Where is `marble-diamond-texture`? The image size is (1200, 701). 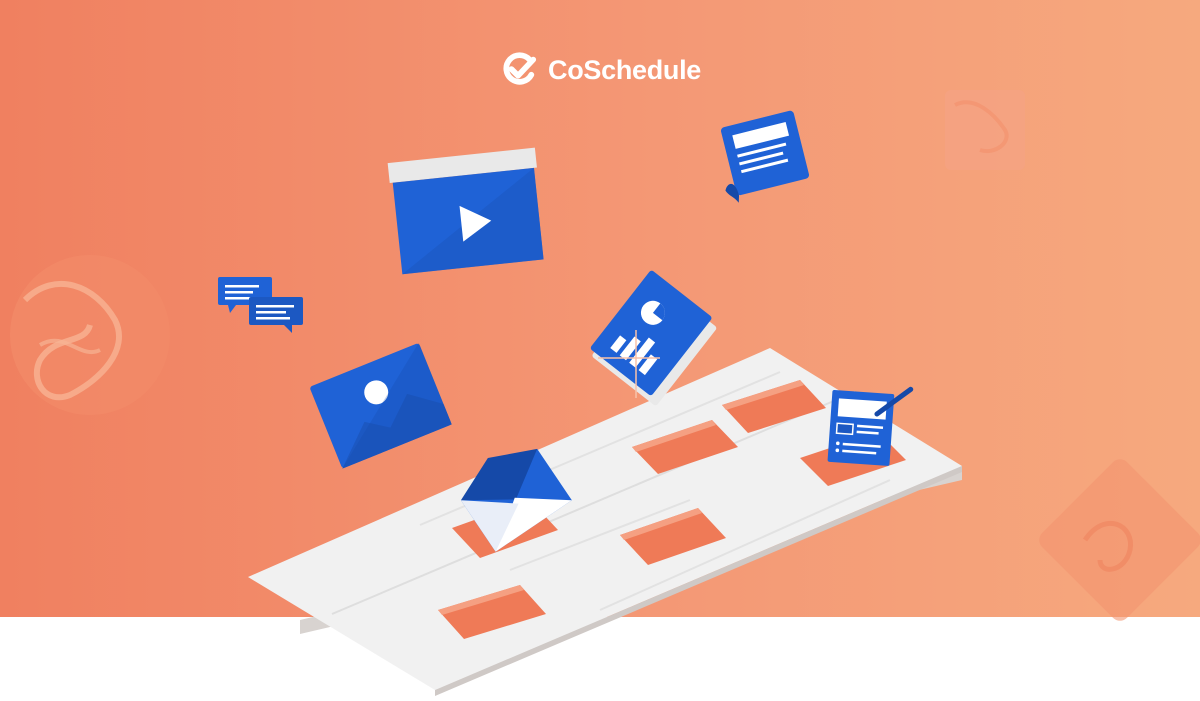
marble-diamond-texture is located at coordinates (1119, 540).